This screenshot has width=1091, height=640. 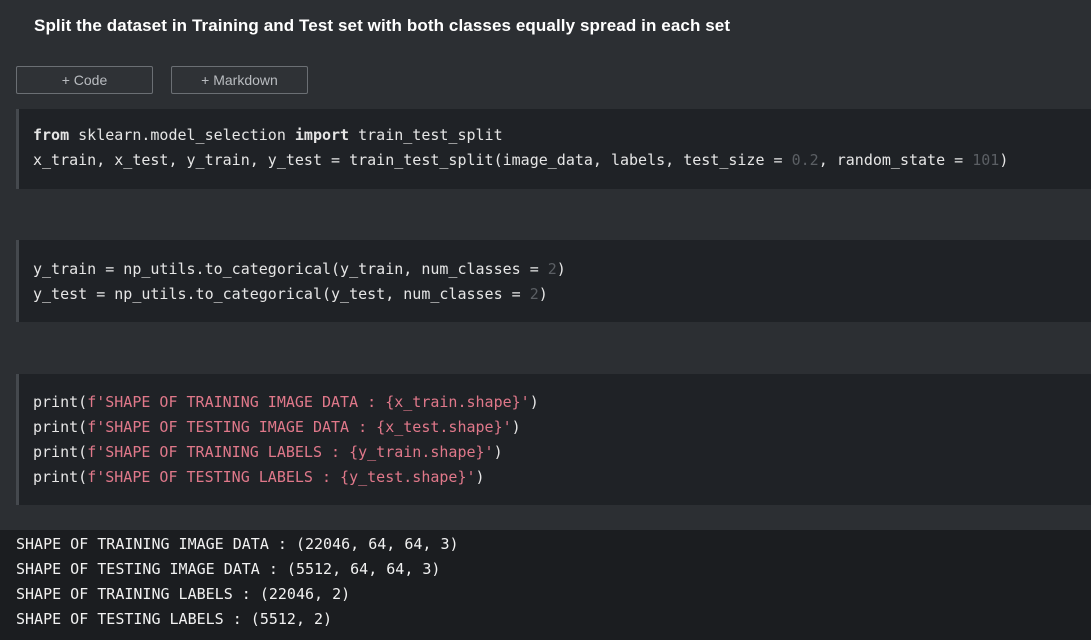 I want to click on code-text: , random_state =, so click(x=895, y=160).